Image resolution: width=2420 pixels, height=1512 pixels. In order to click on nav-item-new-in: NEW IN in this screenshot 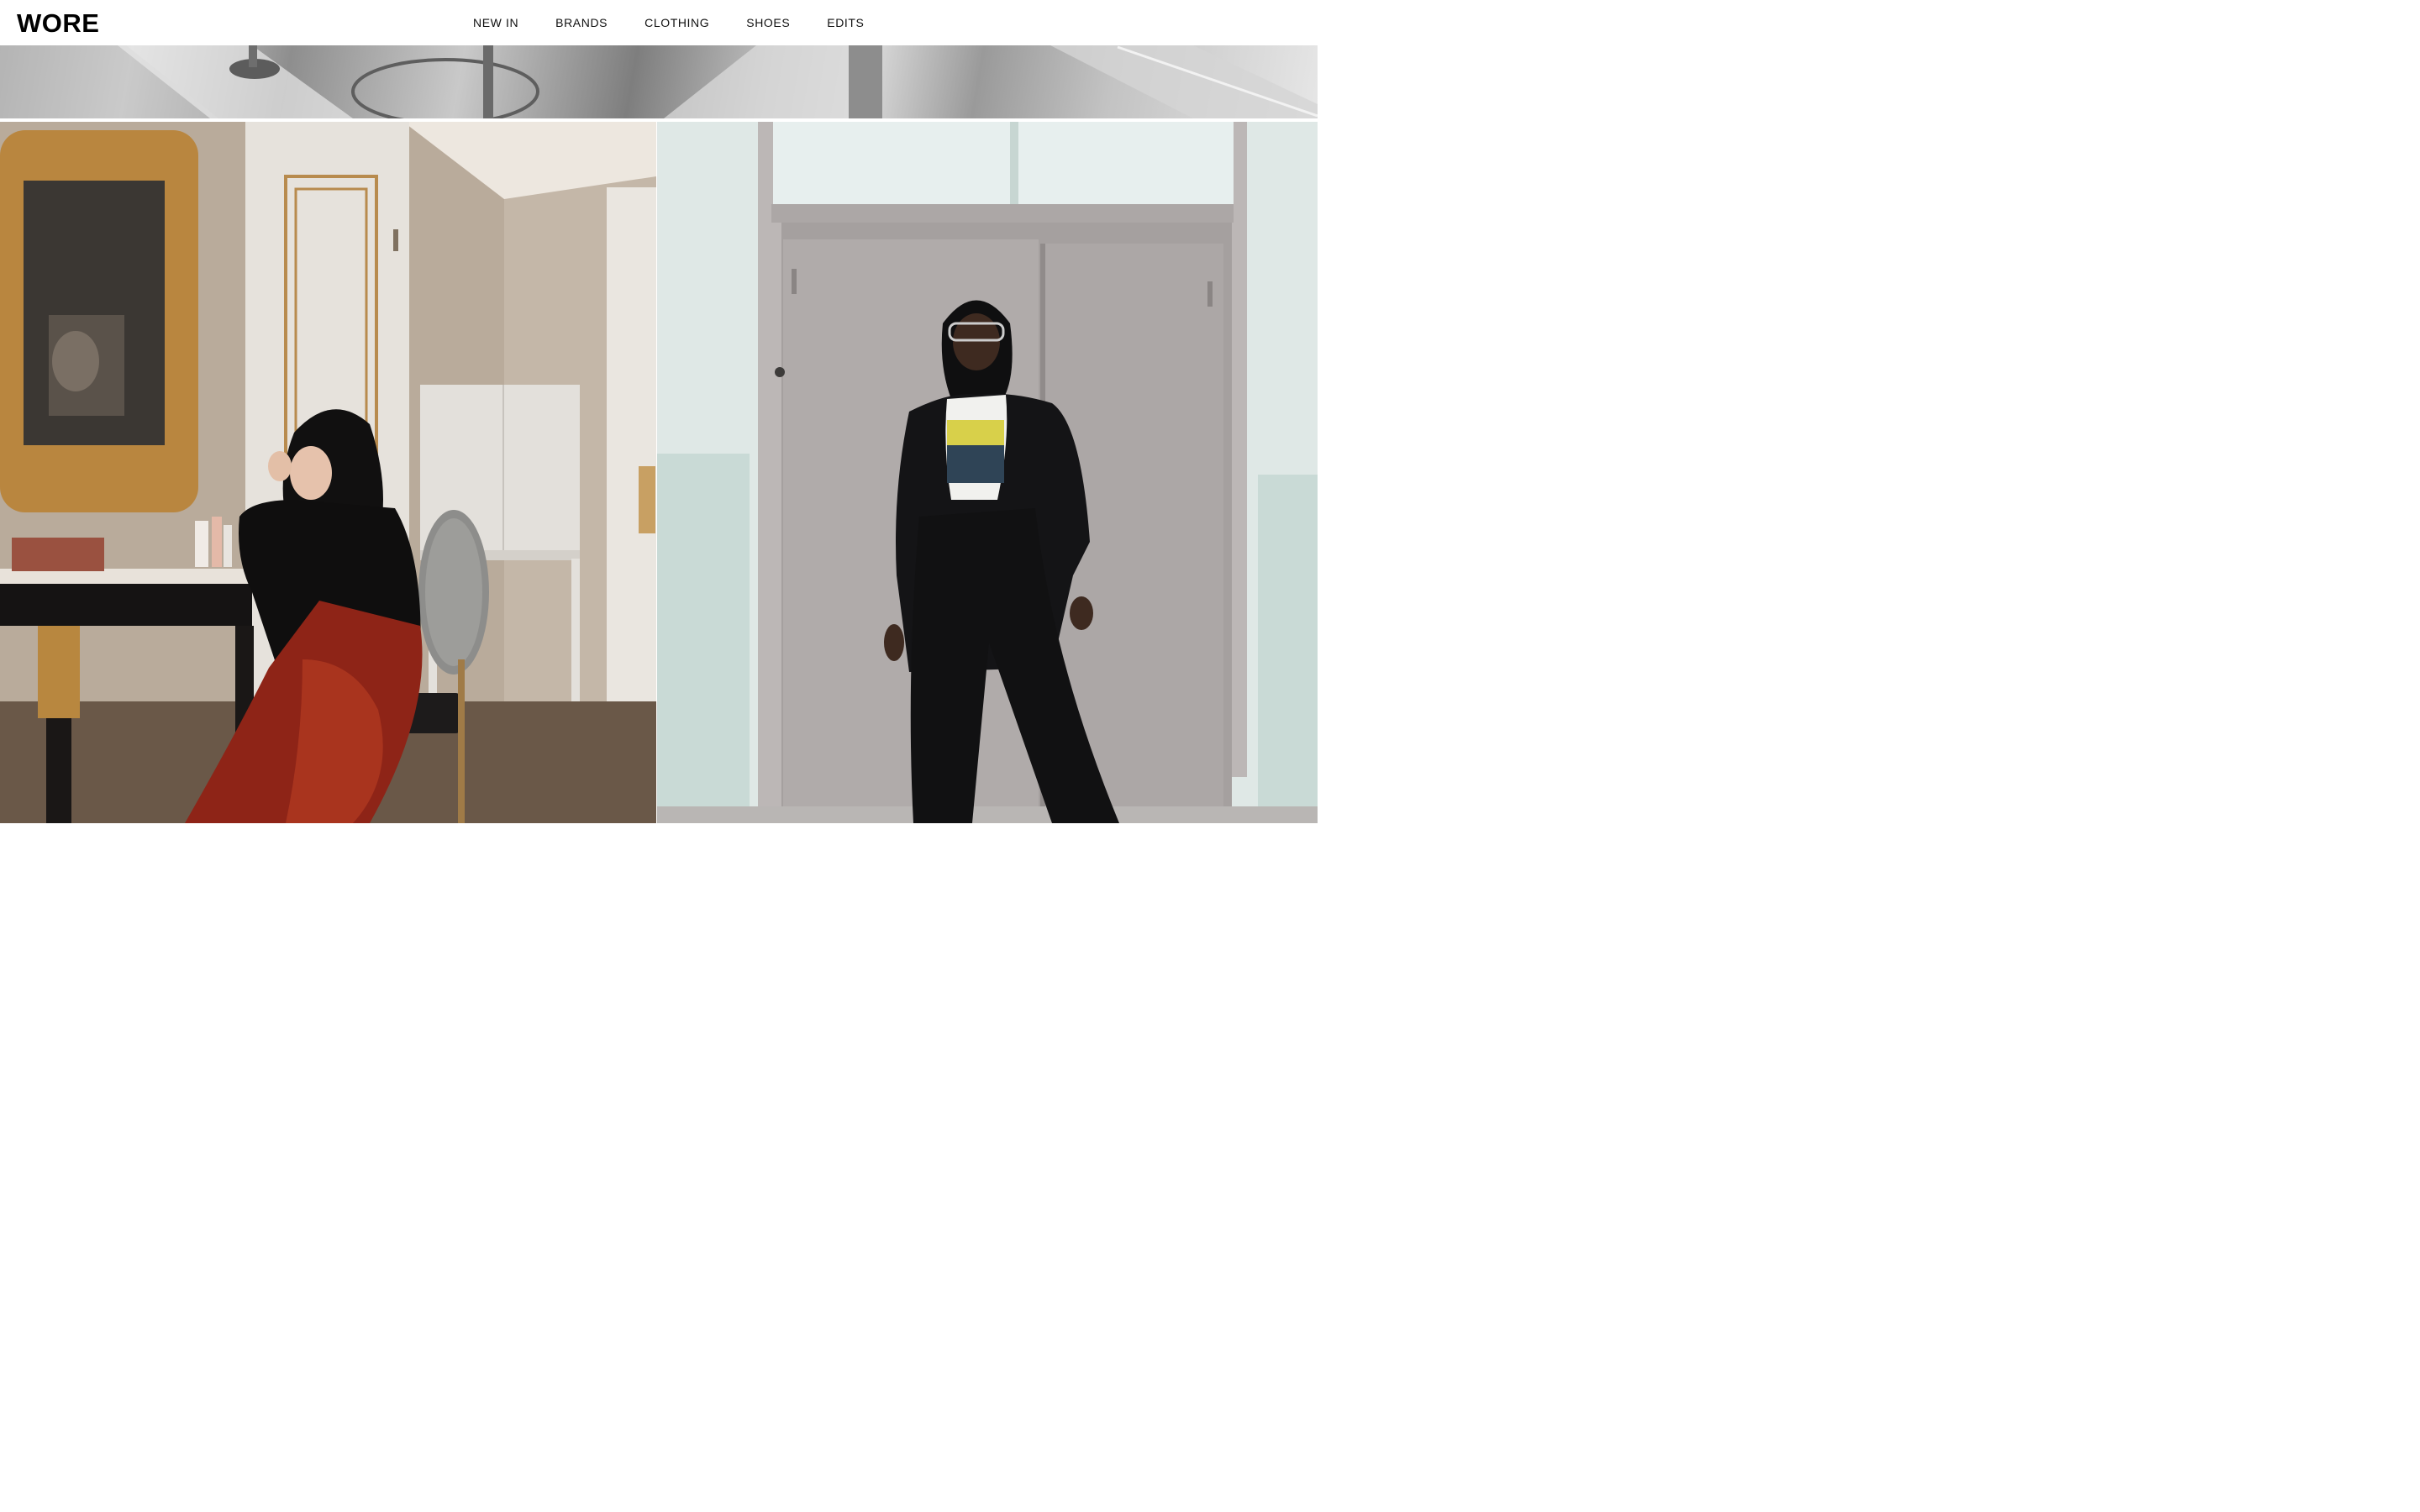, I will do `click(496, 22)`.